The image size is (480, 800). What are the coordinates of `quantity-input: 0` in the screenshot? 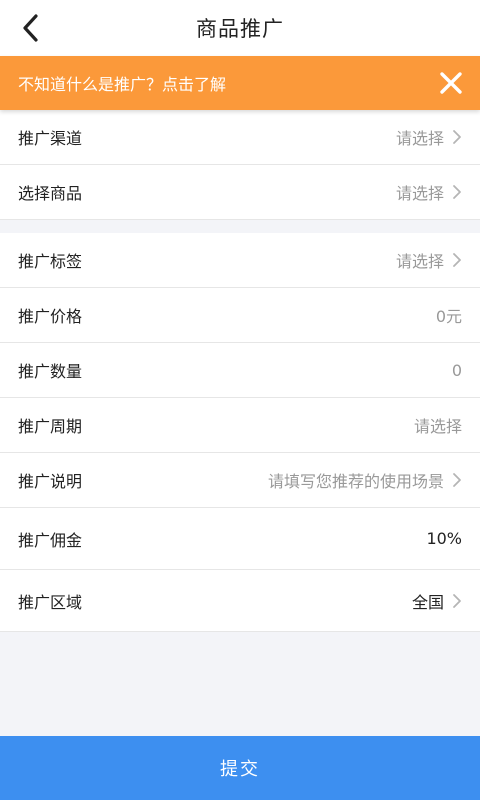 It's located at (457, 370).